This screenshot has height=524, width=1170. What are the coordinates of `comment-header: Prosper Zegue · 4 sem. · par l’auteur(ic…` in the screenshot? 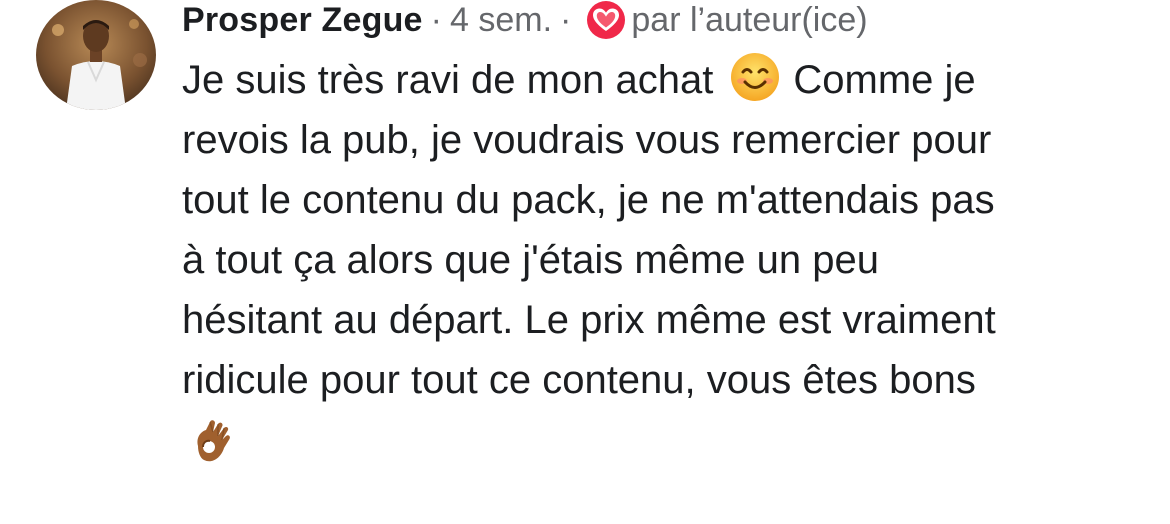 It's located at (525, 20).